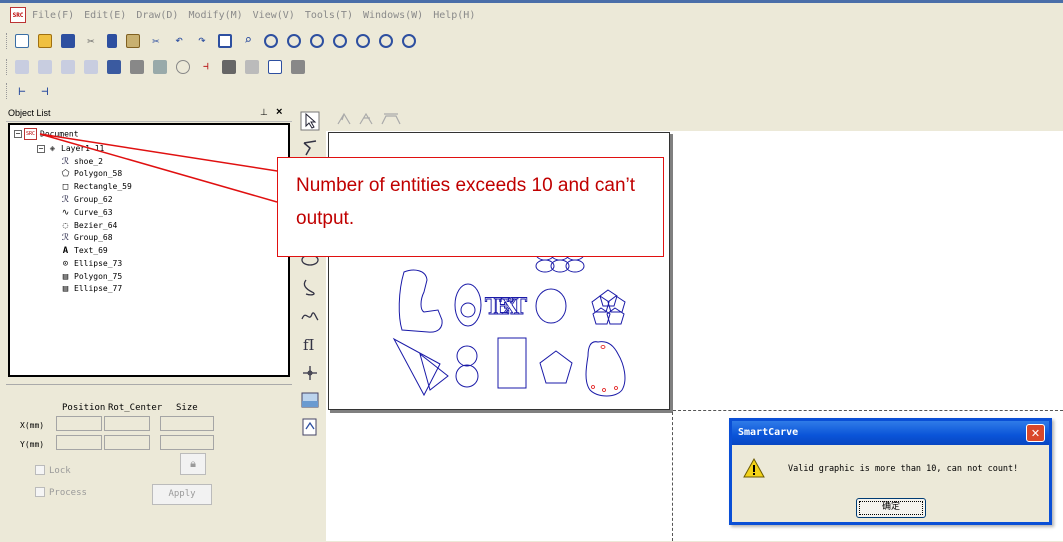  What do you see at coordinates (79, 423) in the screenshot?
I see `position-x-field` at bounding box center [79, 423].